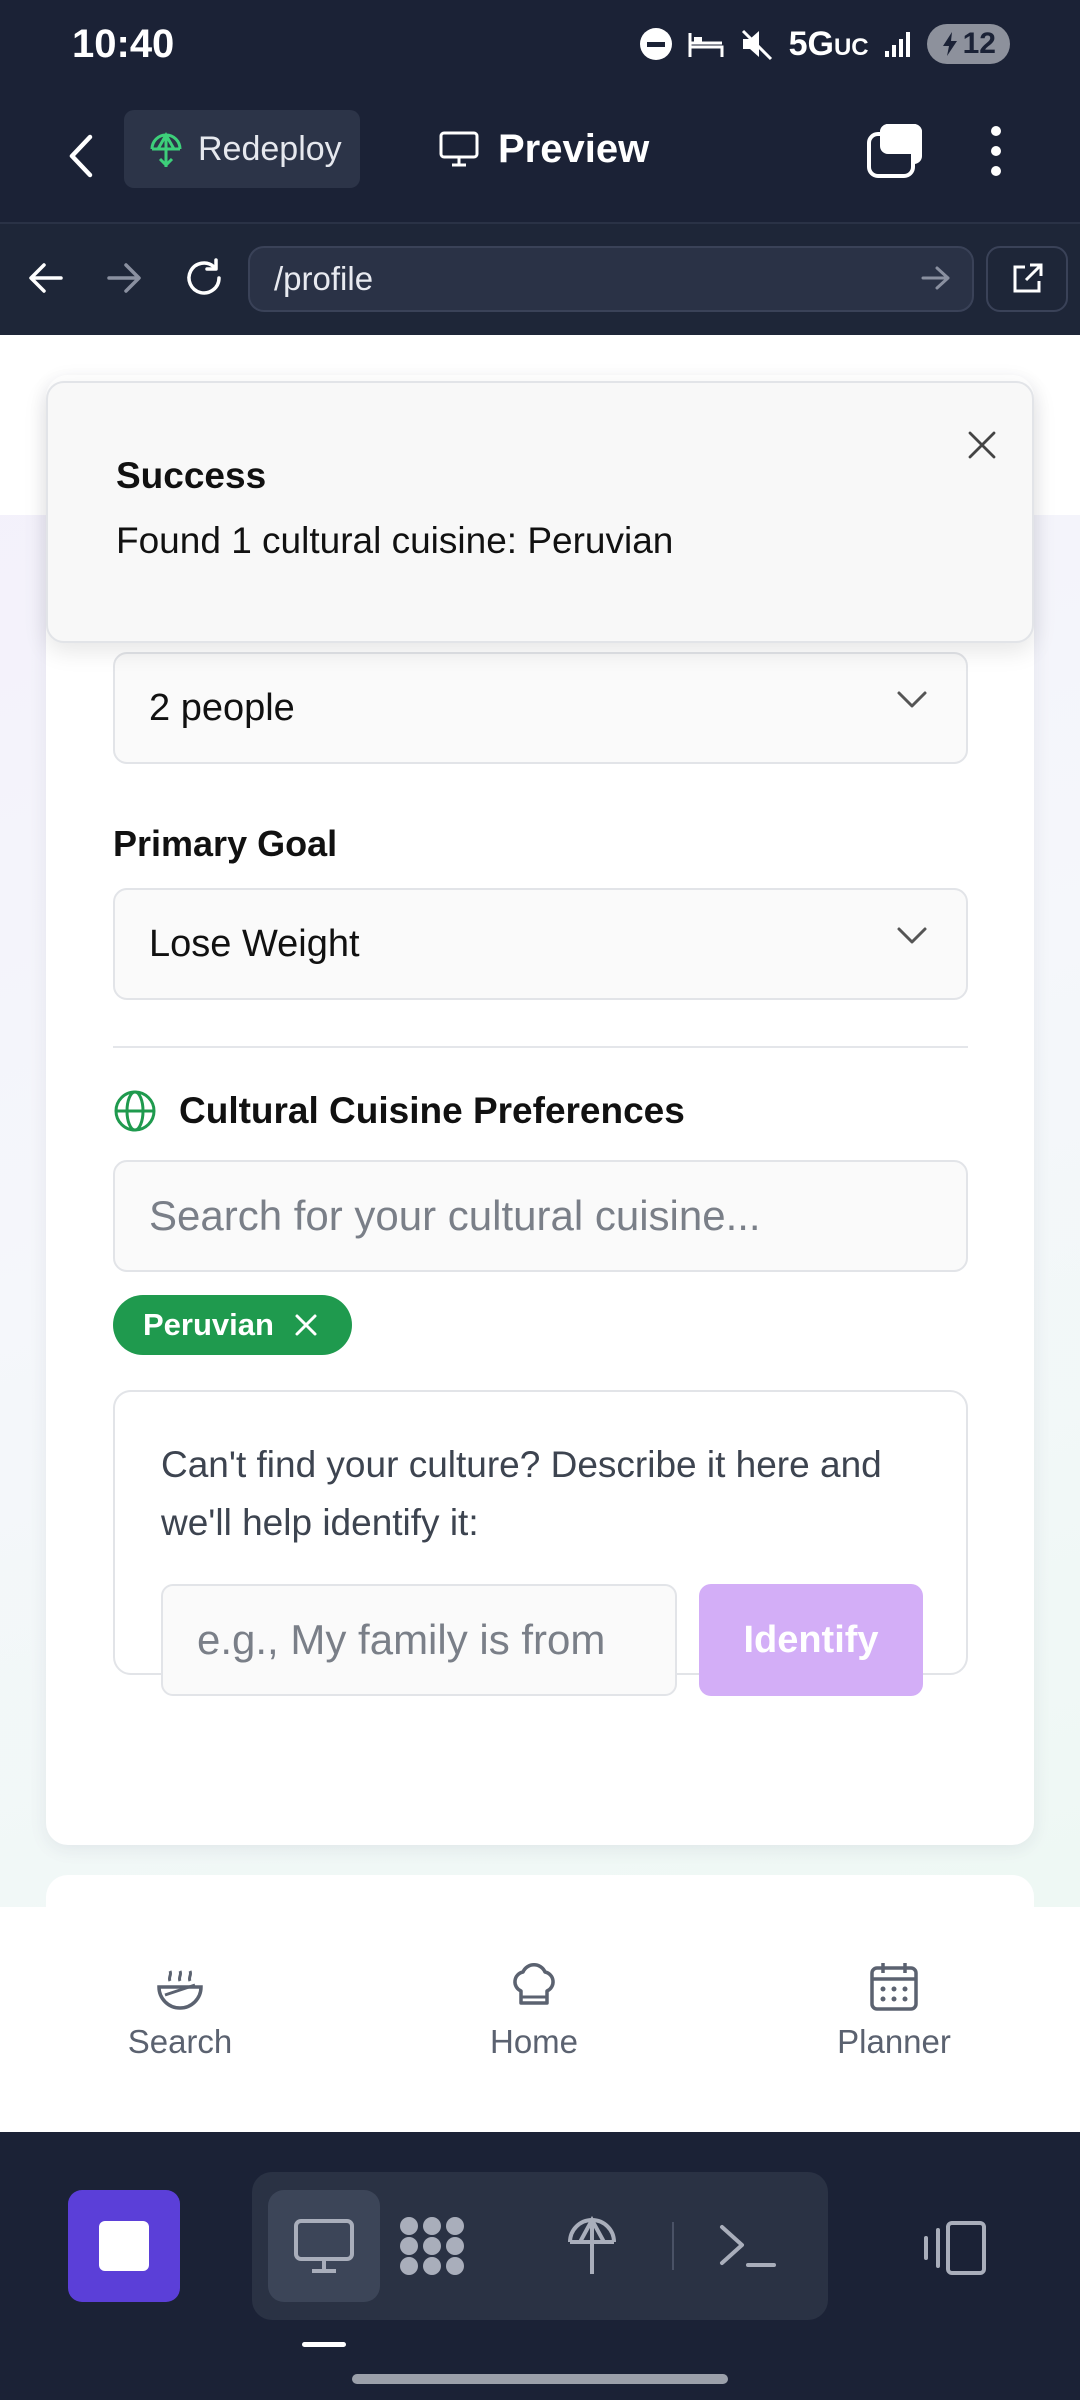  What do you see at coordinates (270, 148) in the screenshot?
I see `redeploy-label: Redeploy` at bounding box center [270, 148].